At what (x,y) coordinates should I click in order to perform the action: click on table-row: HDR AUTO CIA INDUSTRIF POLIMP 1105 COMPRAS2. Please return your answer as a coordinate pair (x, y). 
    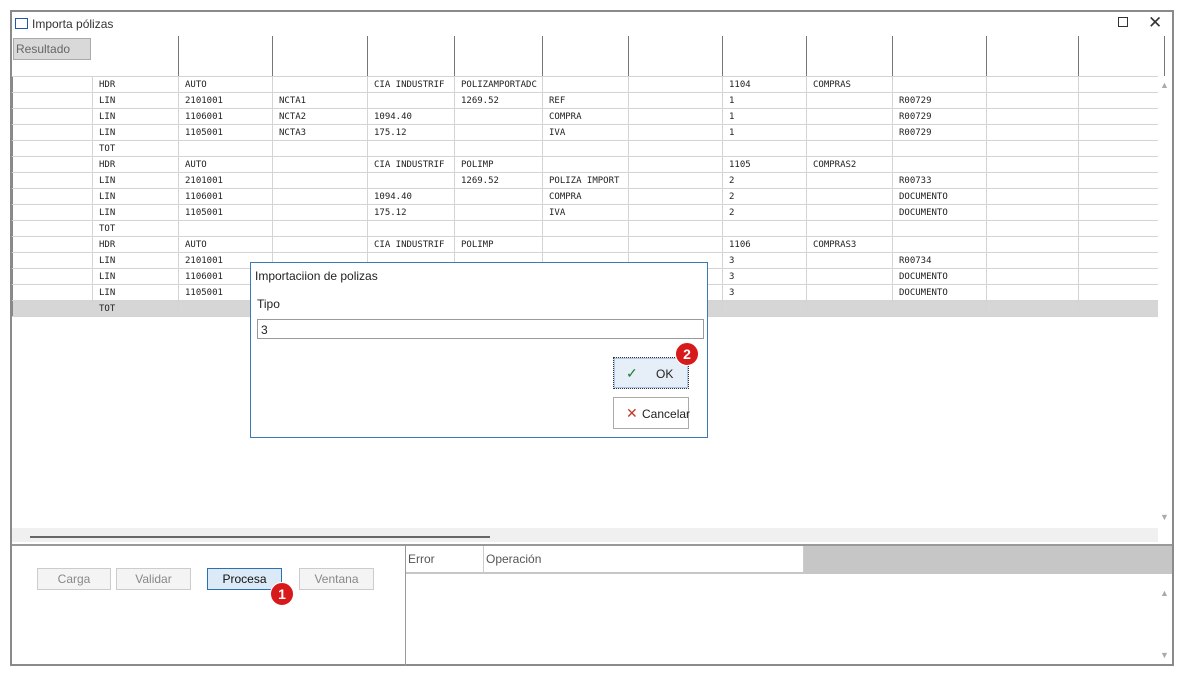
    Looking at the image, I should click on (585, 164).